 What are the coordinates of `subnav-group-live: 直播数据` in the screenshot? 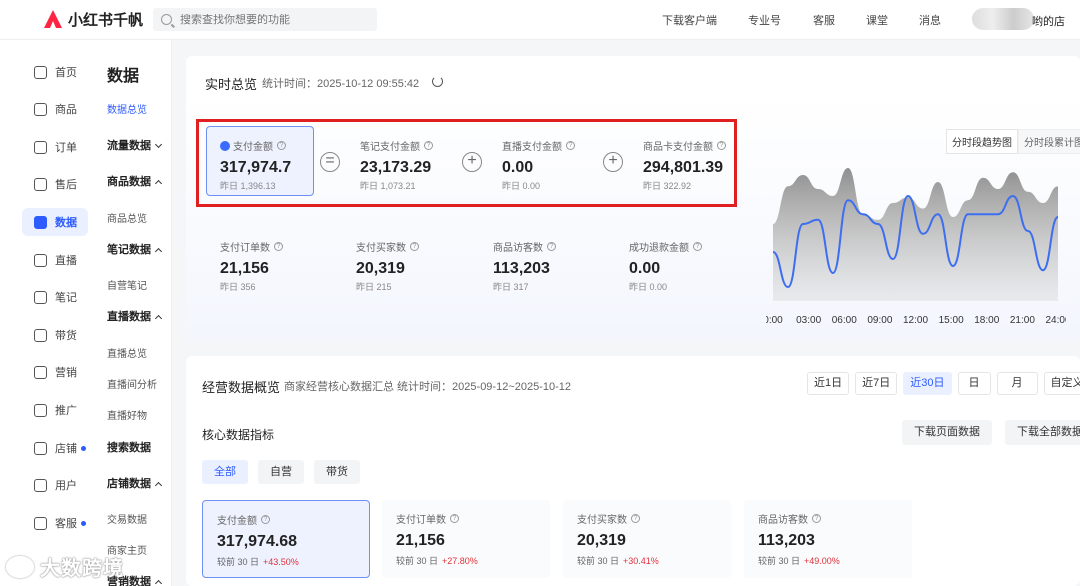 It's located at (135, 316).